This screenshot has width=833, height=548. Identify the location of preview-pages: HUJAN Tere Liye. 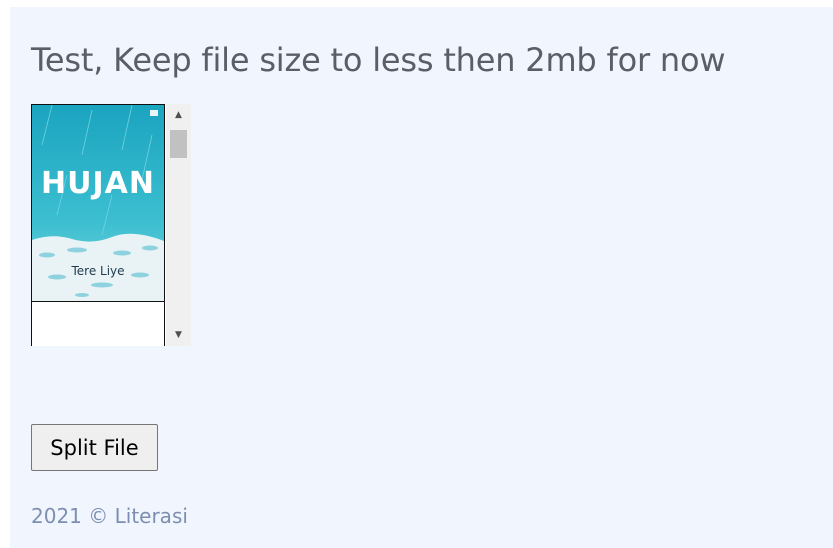
(98, 225).